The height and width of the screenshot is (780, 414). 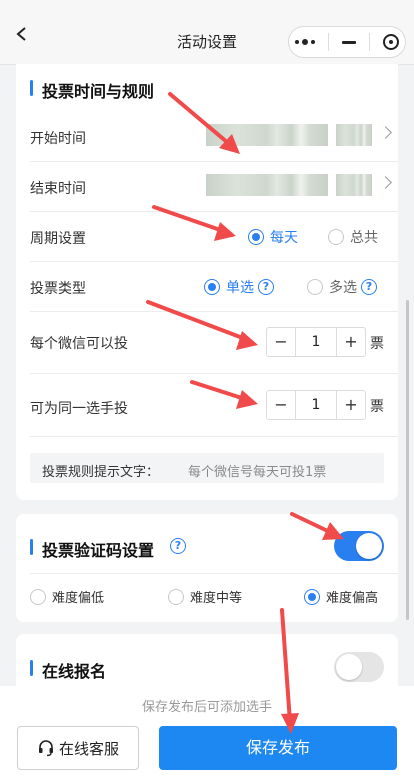 What do you see at coordinates (58, 139) in the screenshot?
I see `start-time-label: 开始时间` at bounding box center [58, 139].